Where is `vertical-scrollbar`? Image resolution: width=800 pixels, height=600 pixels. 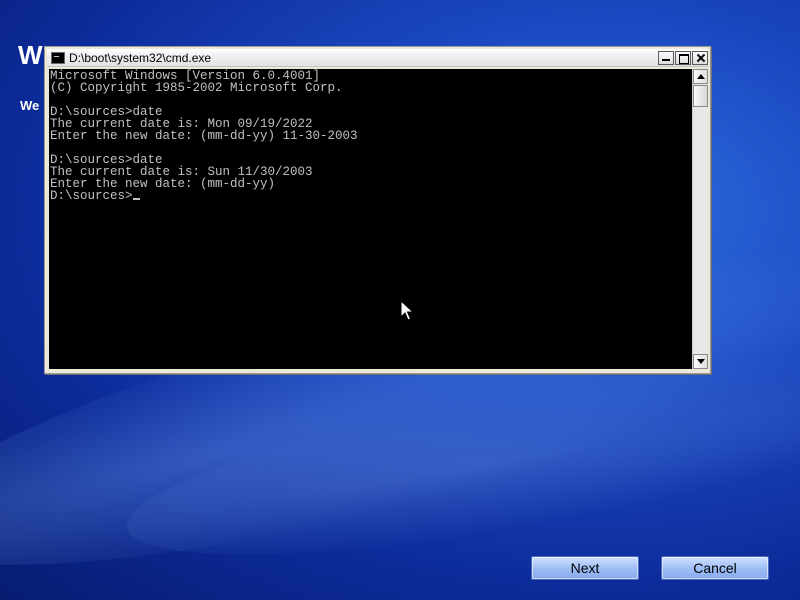
vertical-scrollbar is located at coordinates (700, 219).